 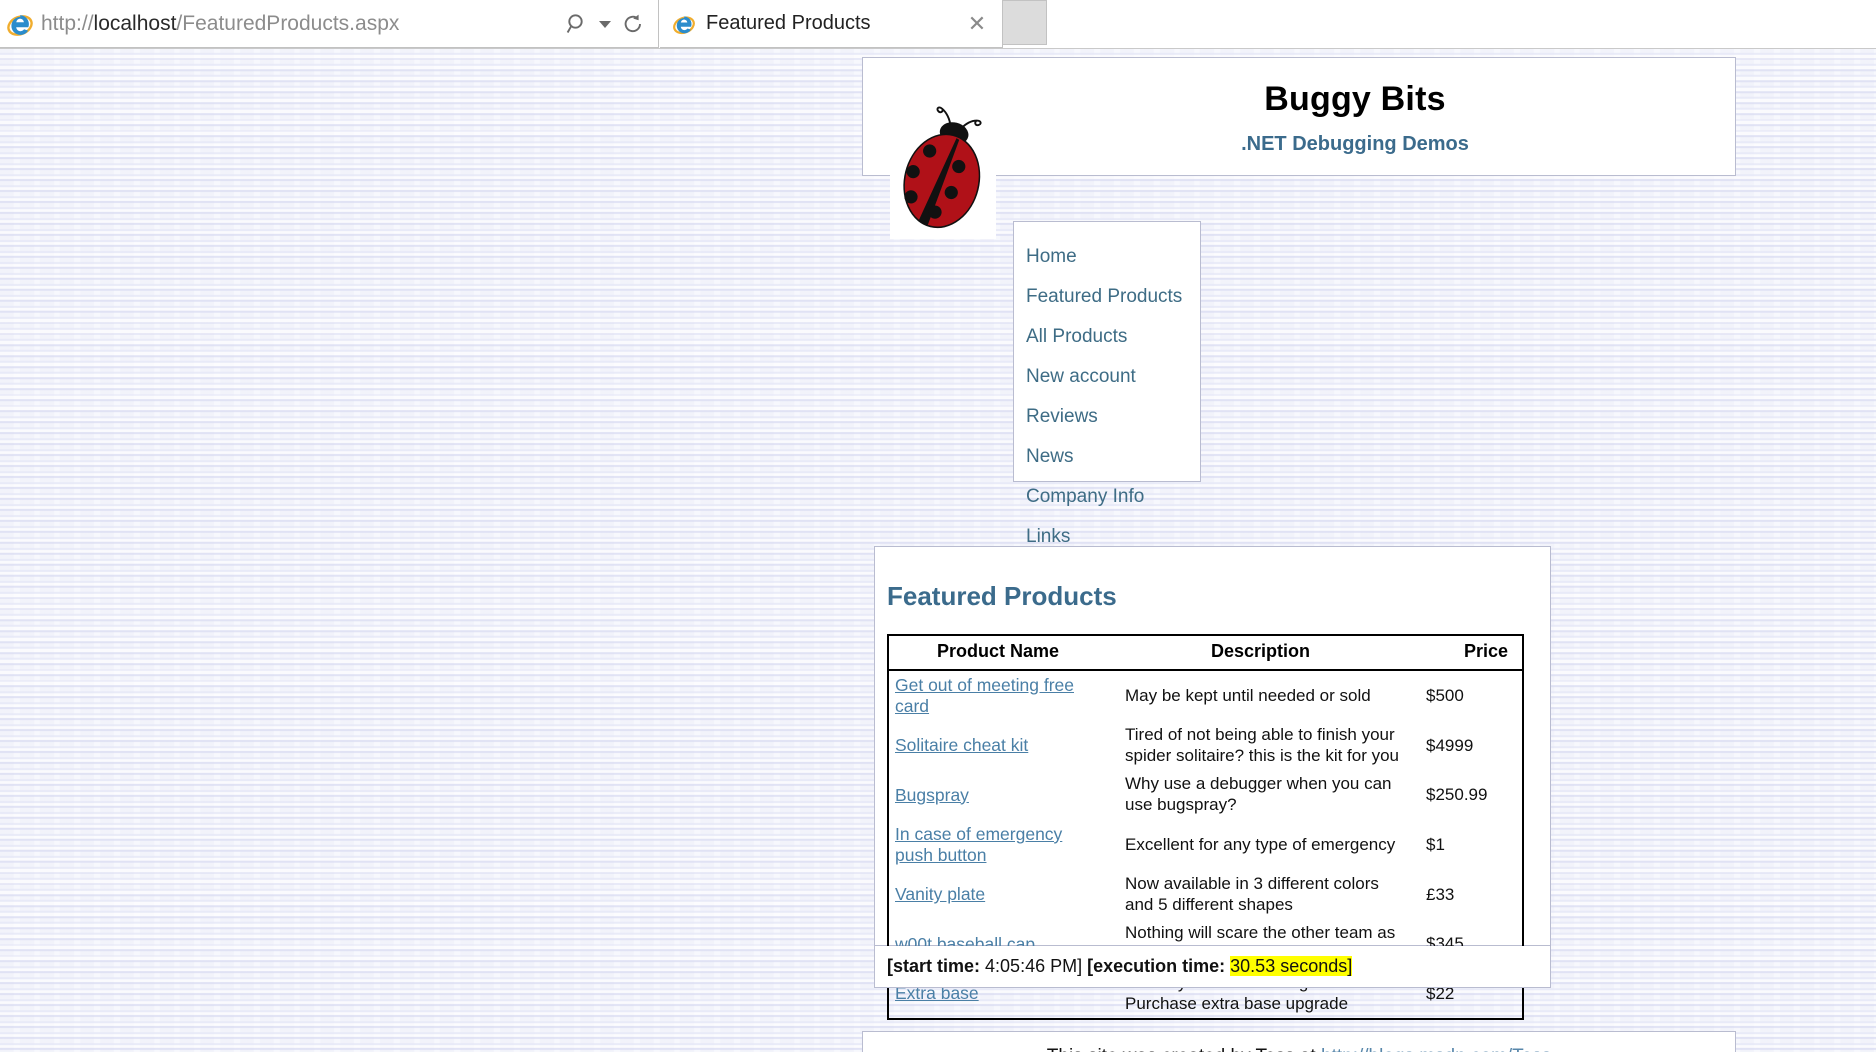 What do you see at coordinates (684, 24) in the screenshot?
I see `internet-explorer-favicon` at bounding box center [684, 24].